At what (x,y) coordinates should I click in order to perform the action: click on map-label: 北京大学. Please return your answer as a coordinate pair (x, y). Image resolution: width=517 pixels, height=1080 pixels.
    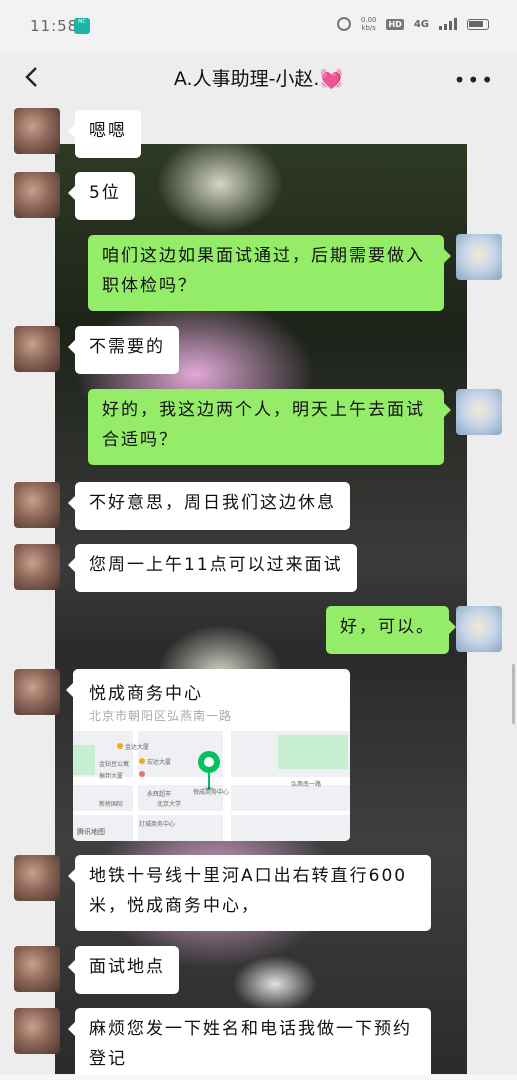
    Looking at the image, I should click on (169, 804).